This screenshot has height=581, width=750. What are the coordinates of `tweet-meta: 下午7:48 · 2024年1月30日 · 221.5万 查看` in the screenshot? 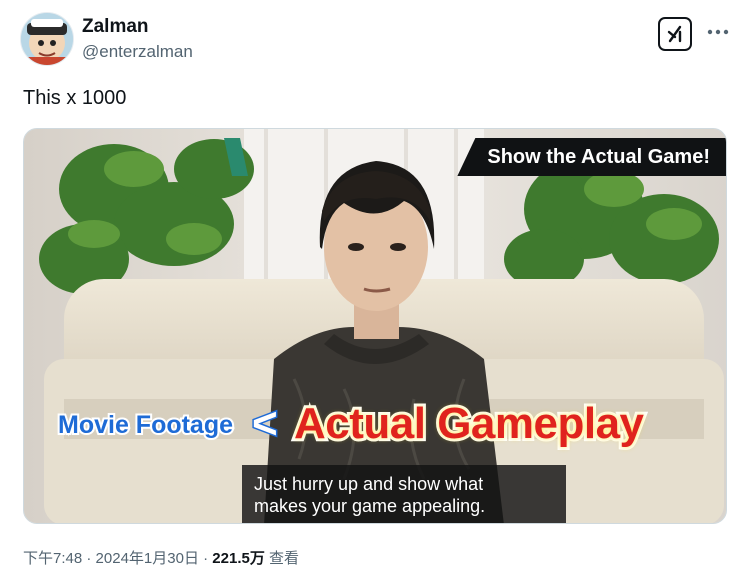 It's located at (161, 559).